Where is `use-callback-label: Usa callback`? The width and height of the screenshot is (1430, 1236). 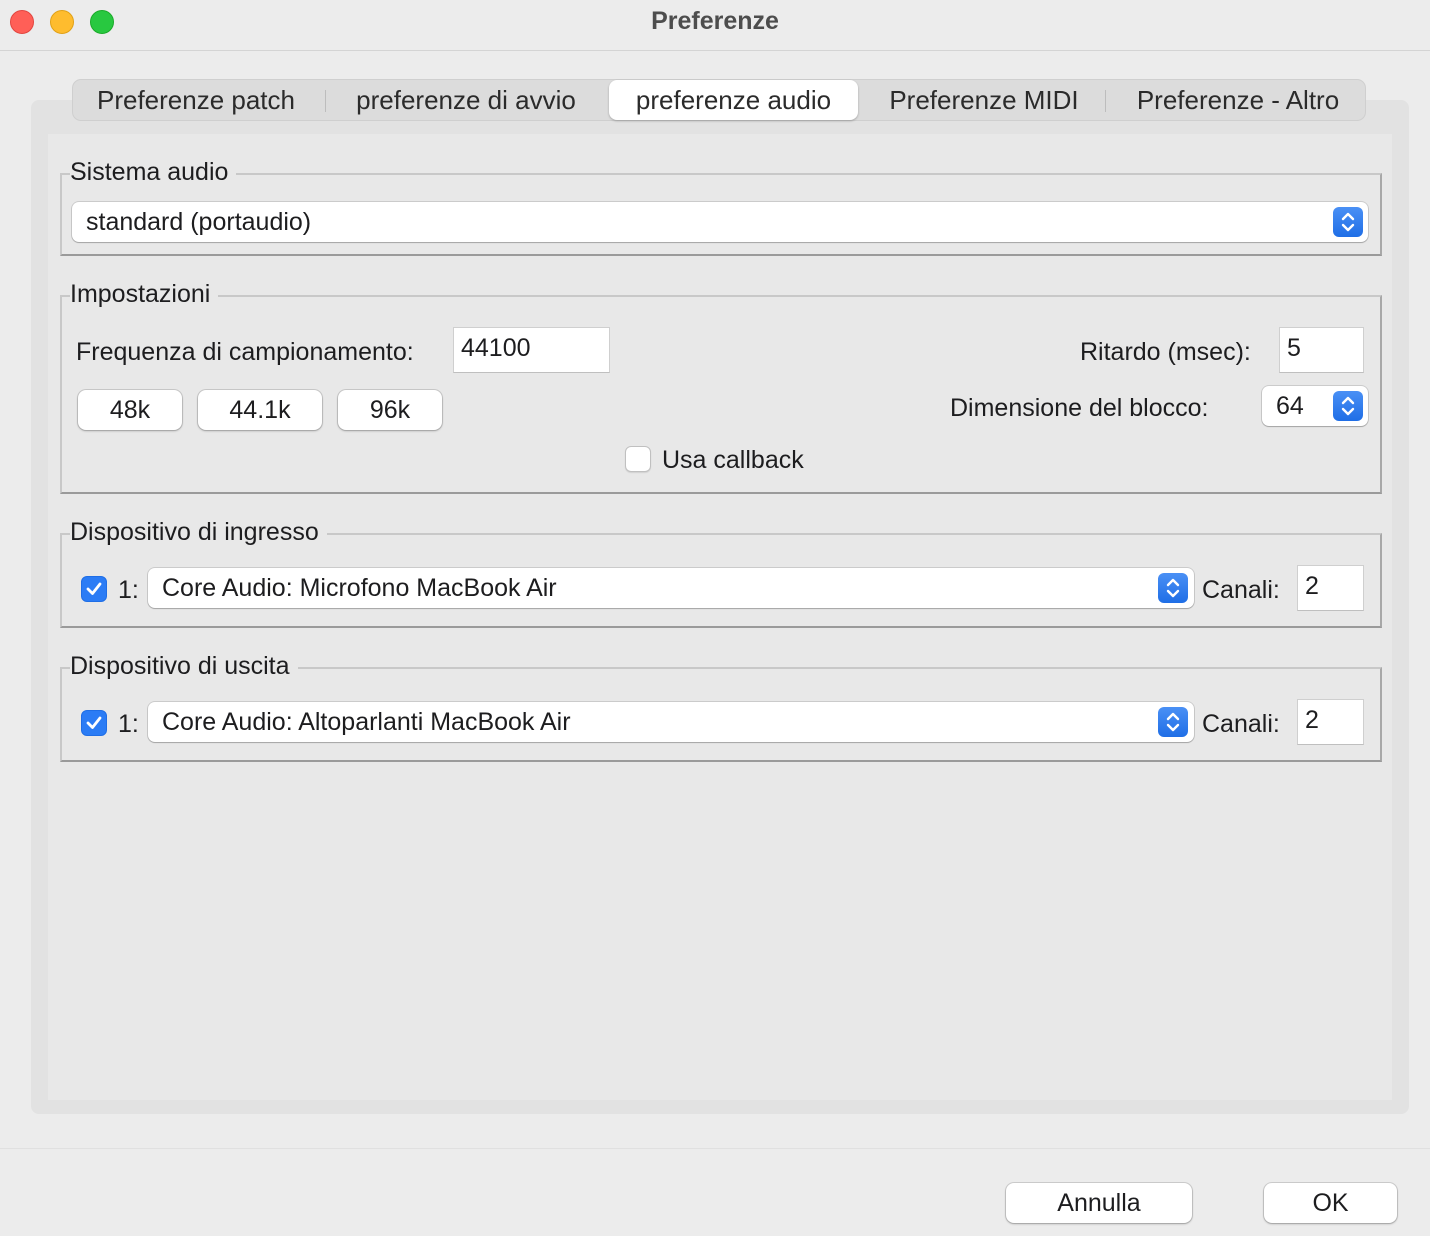
use-callback-label: Usa callback is located at coordinates (733, 460).